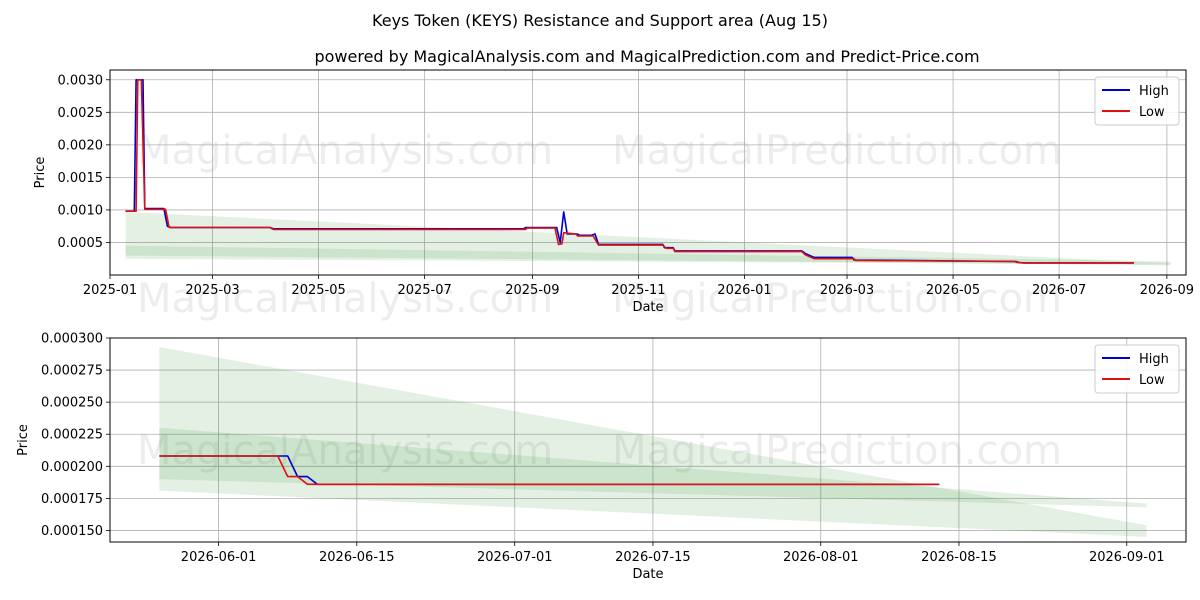 Image resolution: width=1200 pixels, height=600 pixels. I want to click on x-tick-label: 2025-09, so click(532, 290).